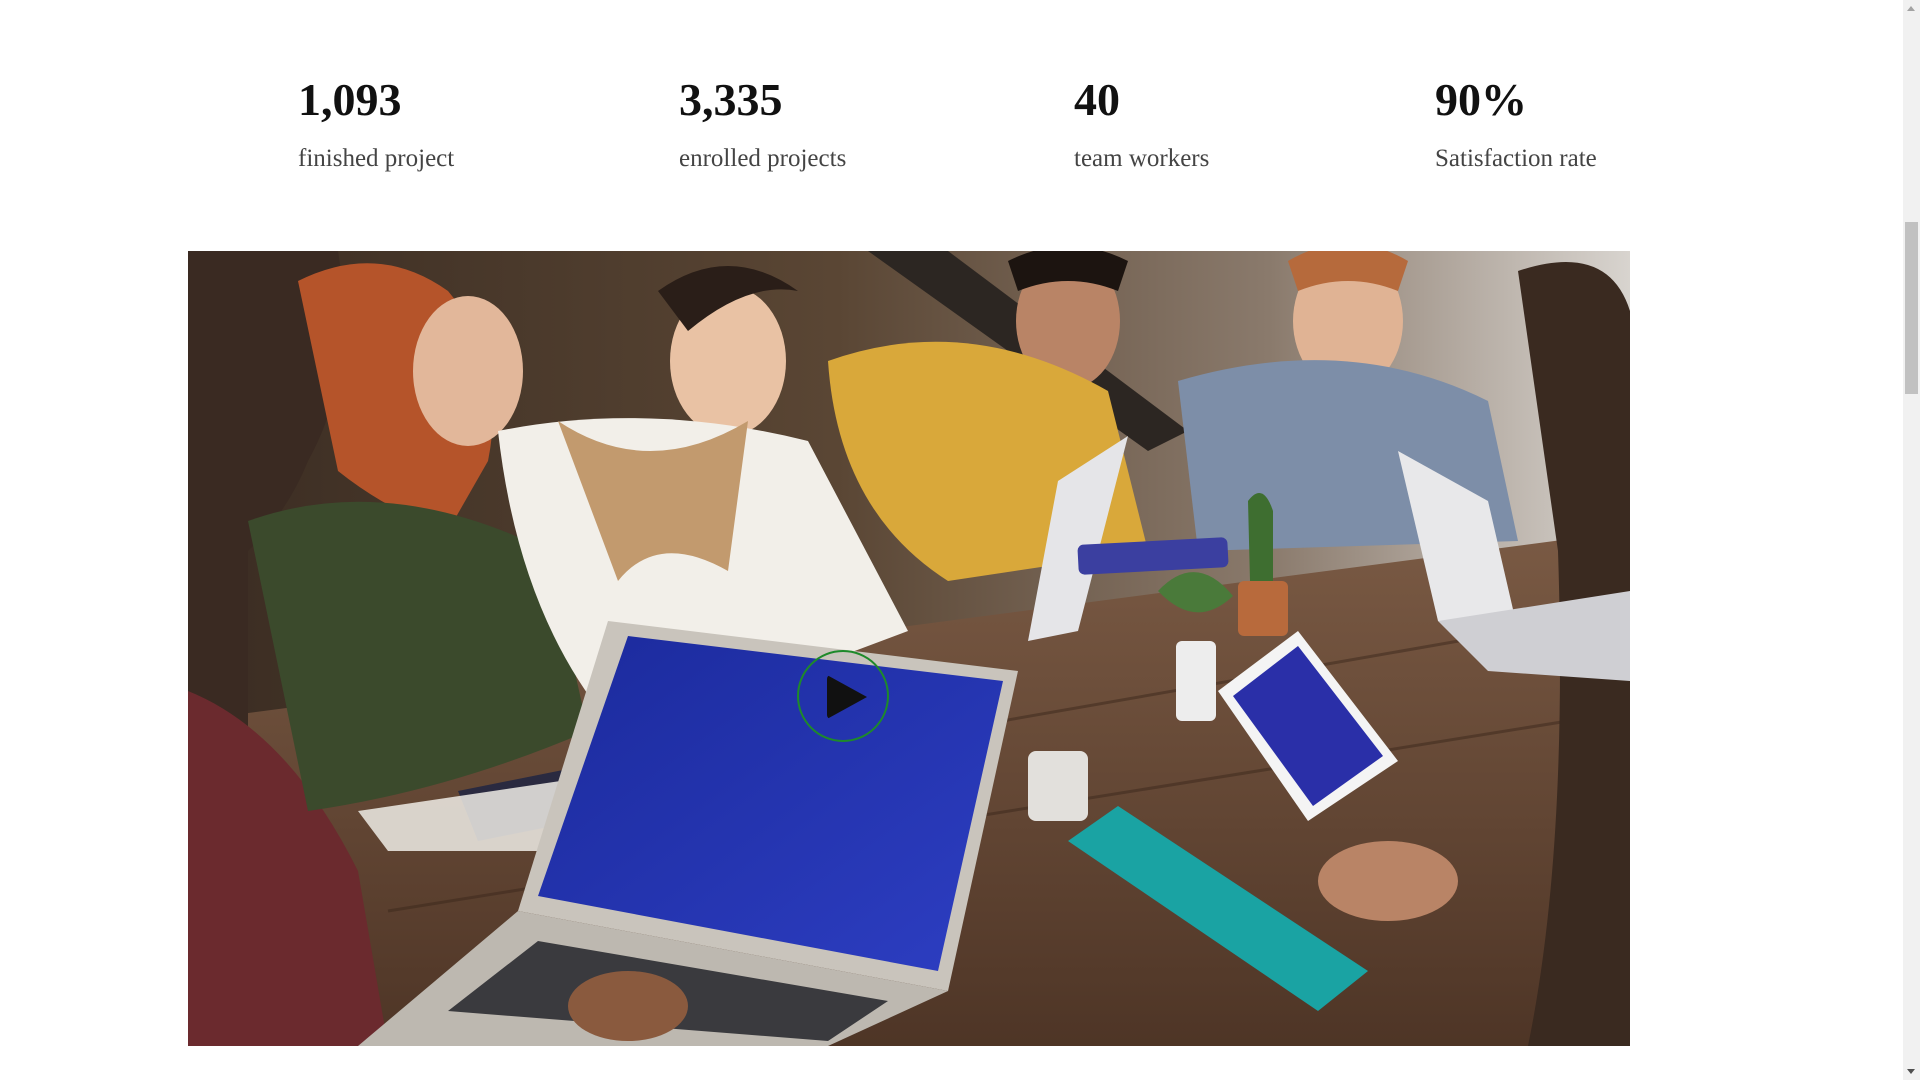  What do you see at coordinates (1911, 1071) in the screenshot?
I see `scroll-down-arrow-icon` at bounding box center [1911, 1071].